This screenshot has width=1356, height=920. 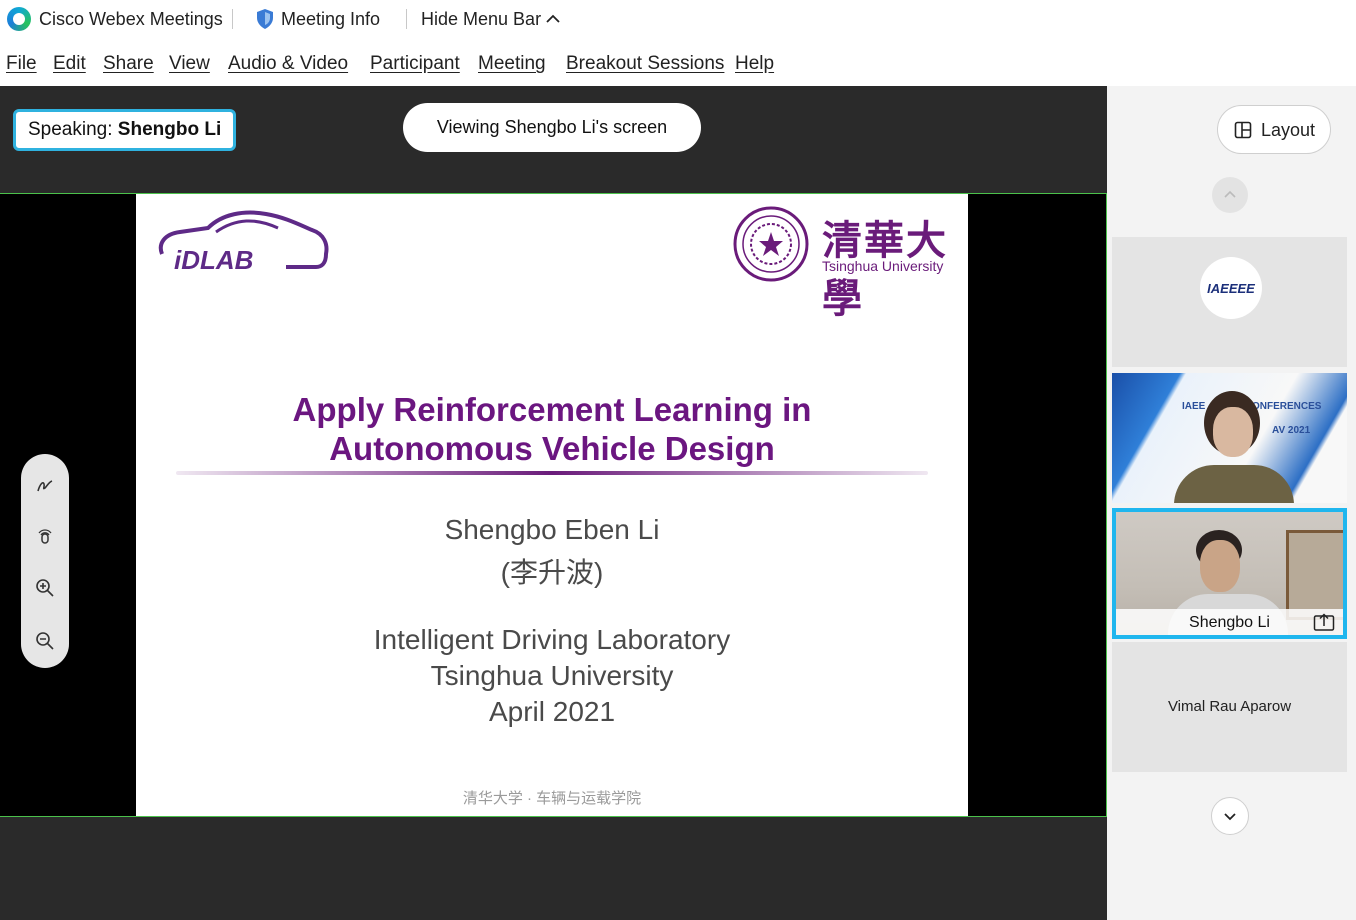 What do you see at coordinates (552, 473) in the screenshot?
I see `title-divider` at bounding box center [552, 473].